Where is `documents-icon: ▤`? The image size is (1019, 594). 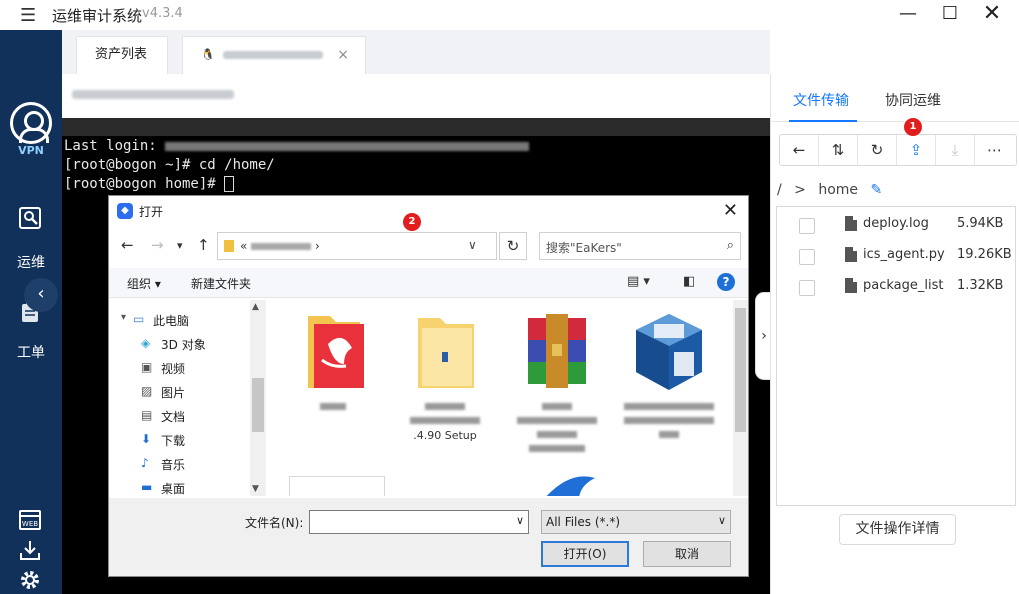
documents-icon: ▤ is located at coordinates (147, 415).